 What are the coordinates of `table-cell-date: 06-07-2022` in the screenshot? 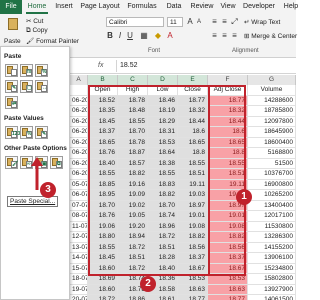 It's located at (79, 195).